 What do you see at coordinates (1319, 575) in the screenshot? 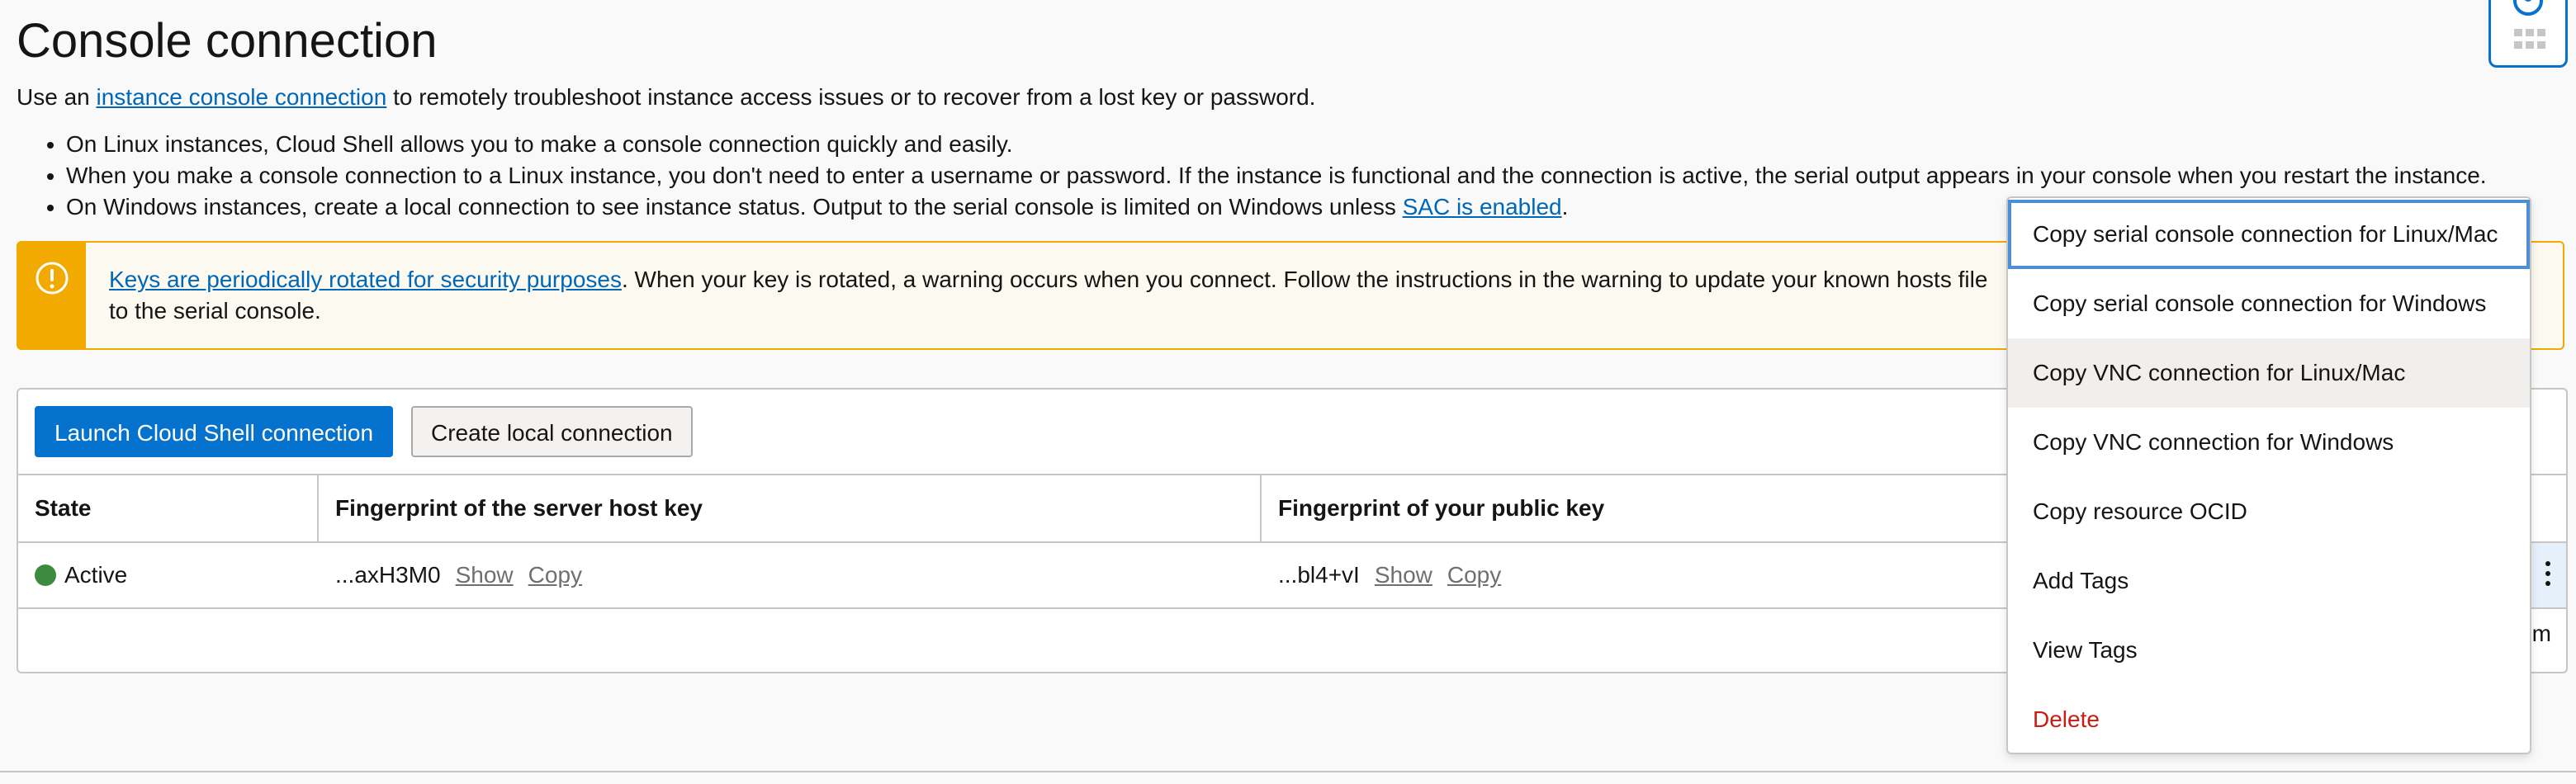
I see `public-fingerprint-value: ...bl4+vI` at bounding box center [1319, 575].